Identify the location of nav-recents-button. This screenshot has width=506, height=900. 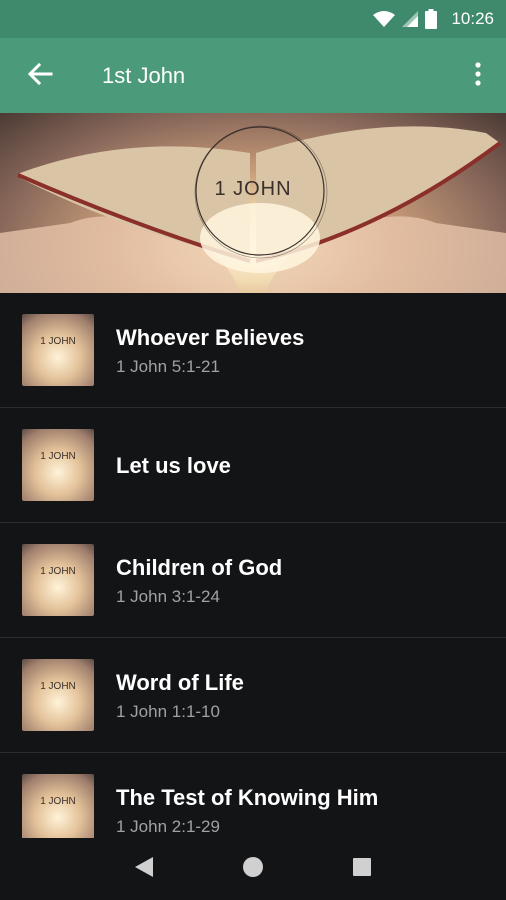
(362, 869).